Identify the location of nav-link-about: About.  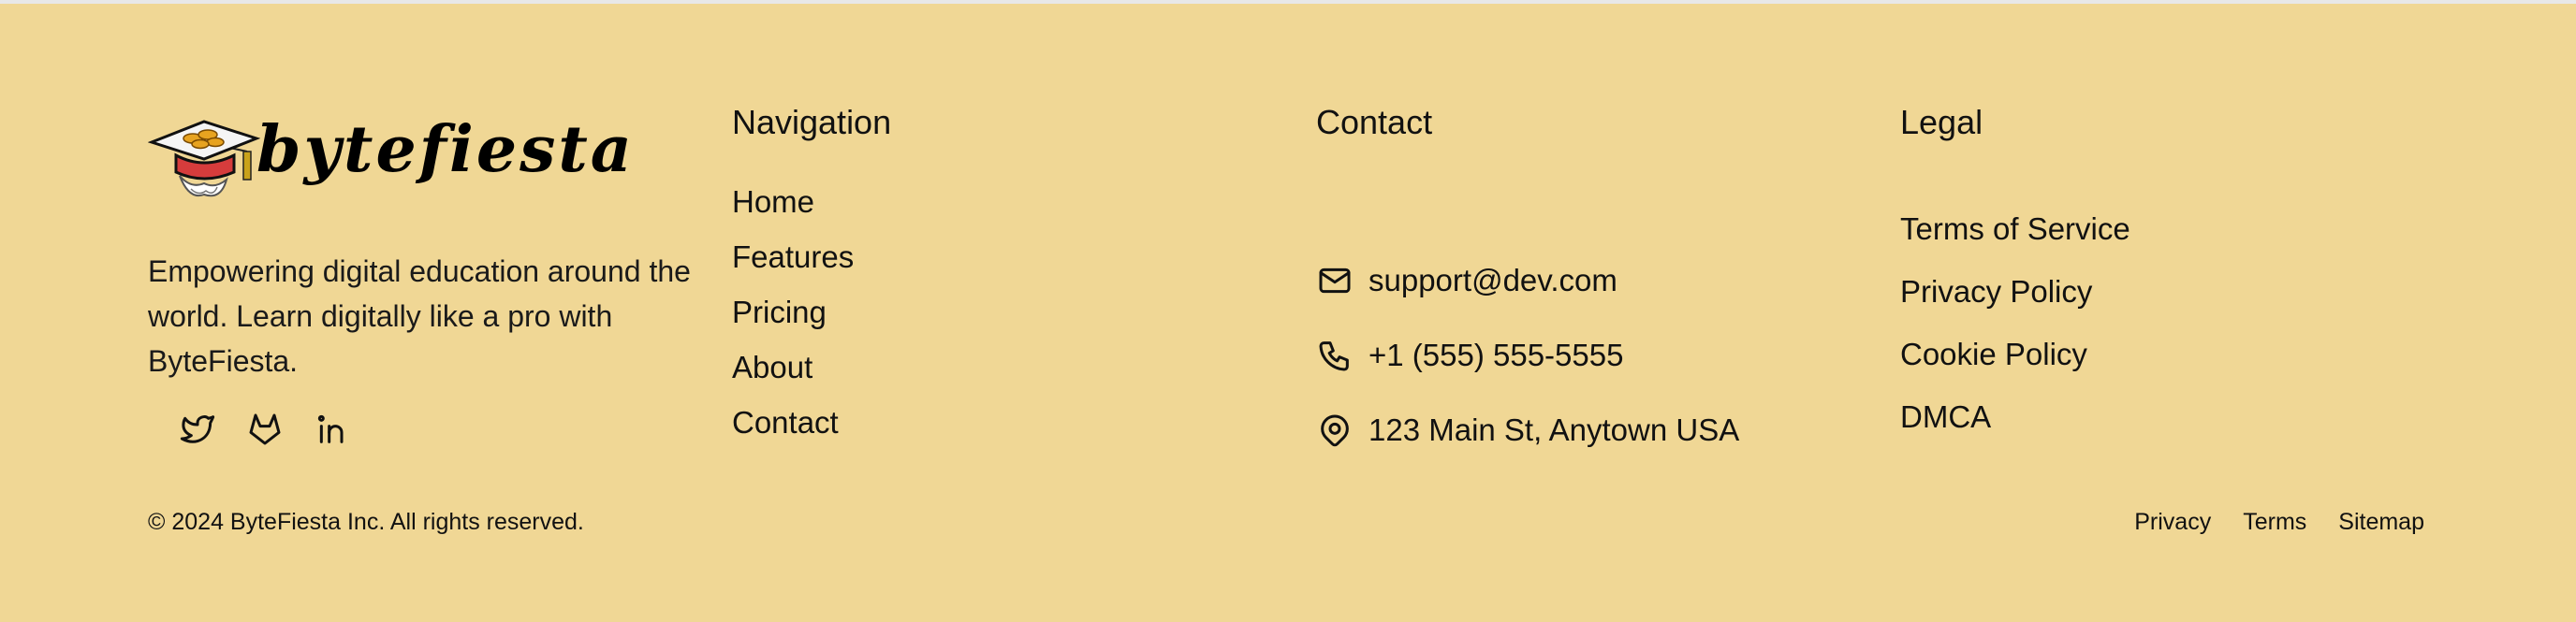
(793, 374).